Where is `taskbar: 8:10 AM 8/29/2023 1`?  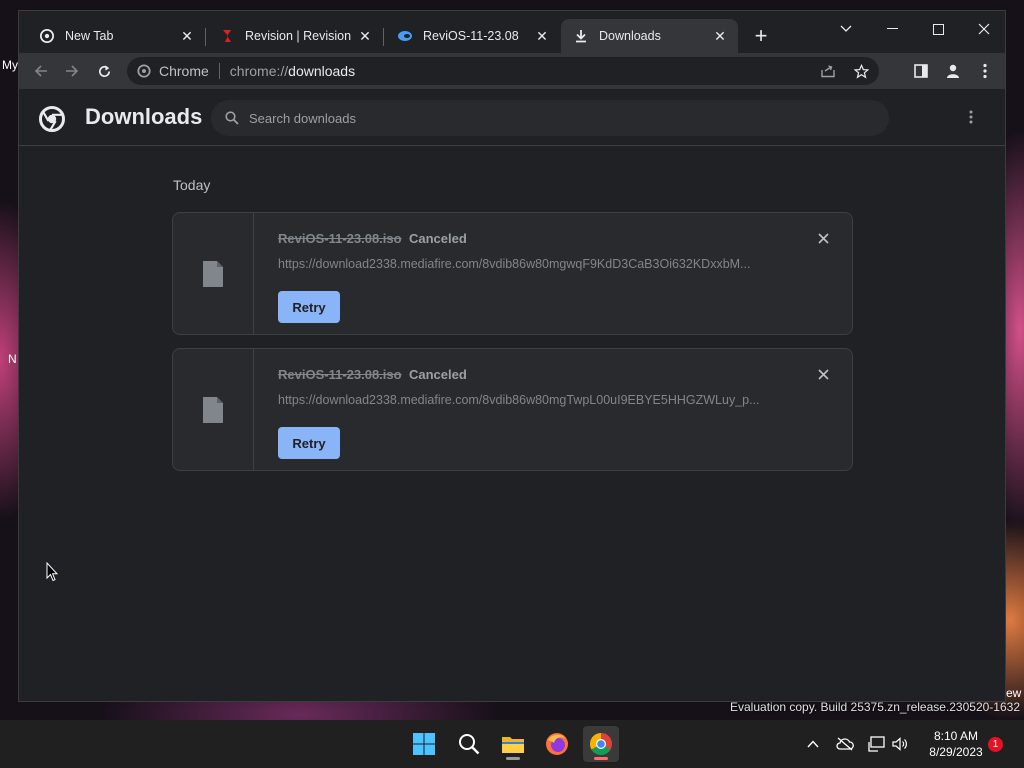
taskbar: 8:10 AM 8/29/2023 1 is located at coordinates (512, 744).